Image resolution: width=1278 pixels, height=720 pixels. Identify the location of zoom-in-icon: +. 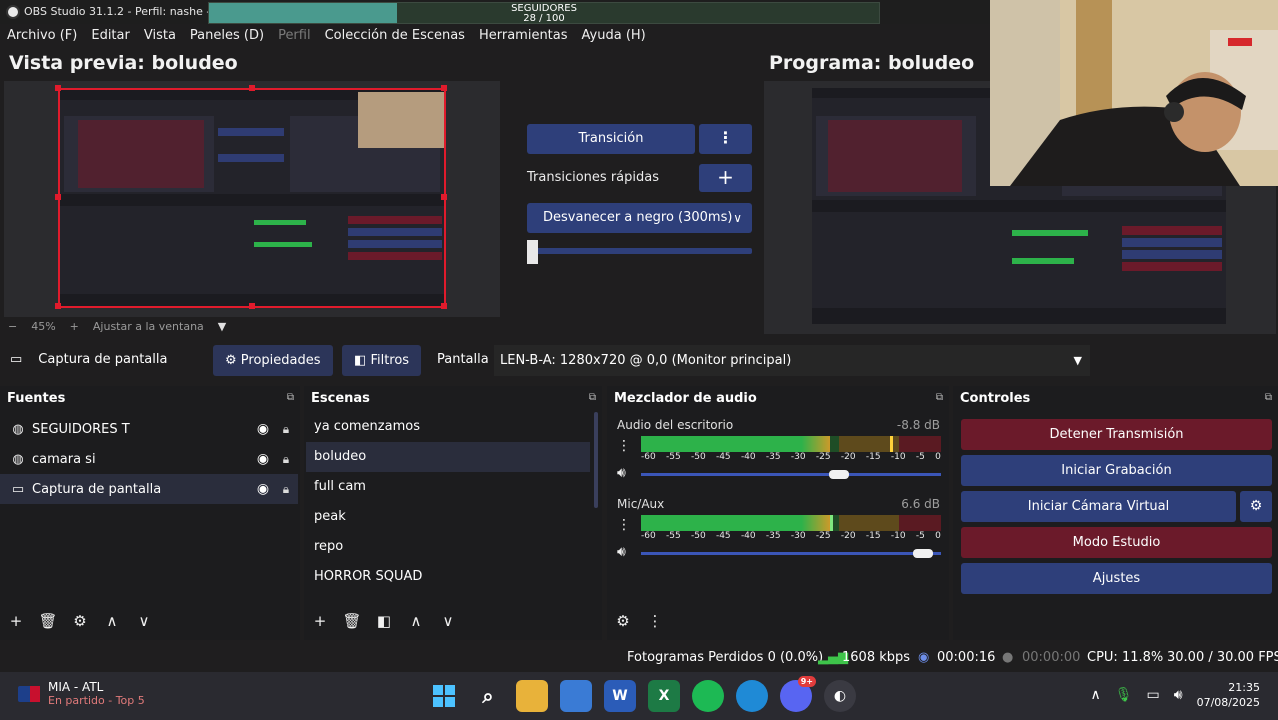
(74, 326).